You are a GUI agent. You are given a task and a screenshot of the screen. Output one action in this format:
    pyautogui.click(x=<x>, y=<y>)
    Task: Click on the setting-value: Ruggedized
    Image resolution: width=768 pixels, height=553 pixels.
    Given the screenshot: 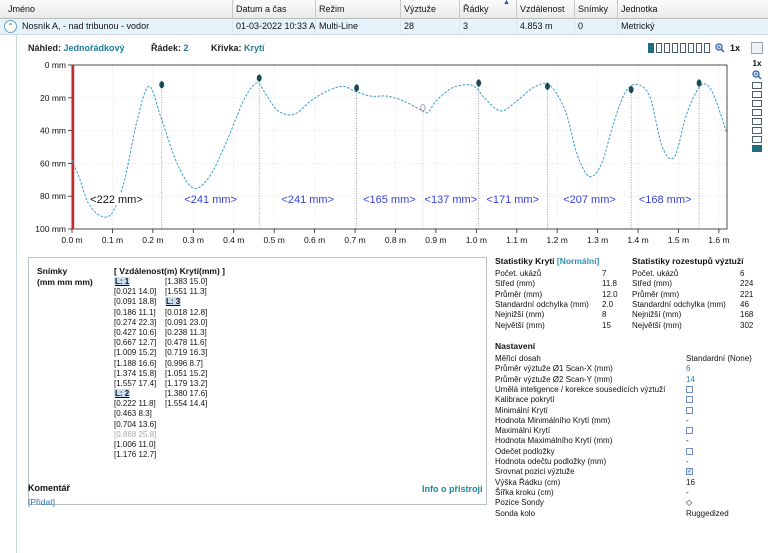 What is the action you would take?
    pyautogui.click(x=707, y=513)
    